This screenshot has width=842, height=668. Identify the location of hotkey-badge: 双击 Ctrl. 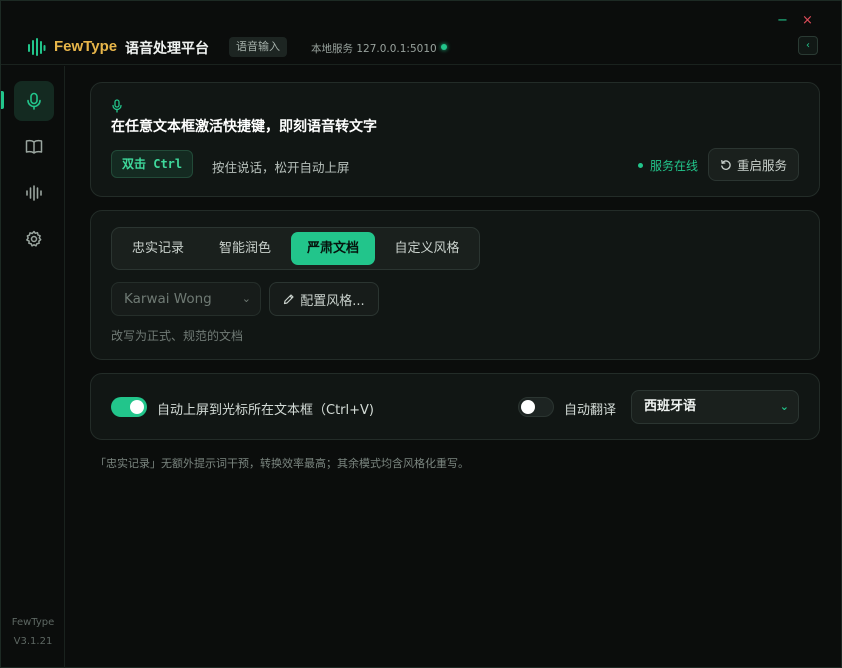
(152, 164).